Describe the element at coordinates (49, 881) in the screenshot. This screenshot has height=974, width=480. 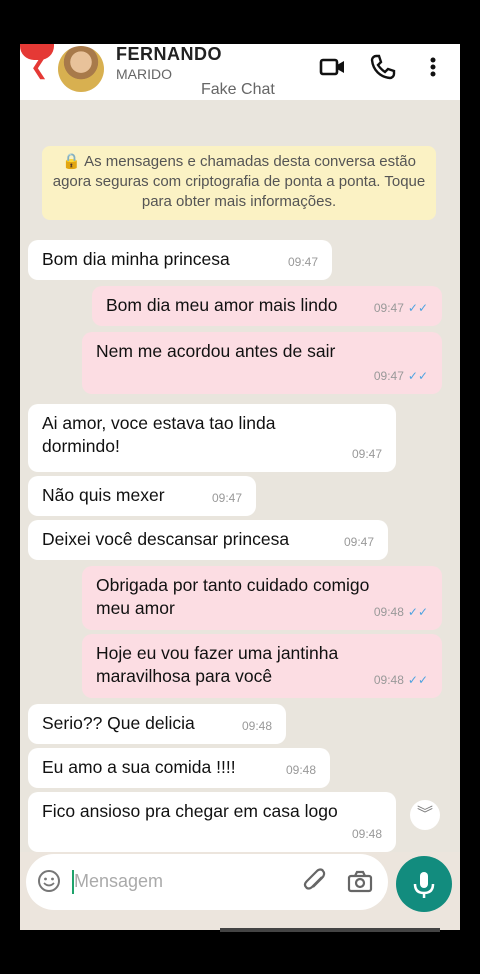
I see `emoji-icon` at that location.